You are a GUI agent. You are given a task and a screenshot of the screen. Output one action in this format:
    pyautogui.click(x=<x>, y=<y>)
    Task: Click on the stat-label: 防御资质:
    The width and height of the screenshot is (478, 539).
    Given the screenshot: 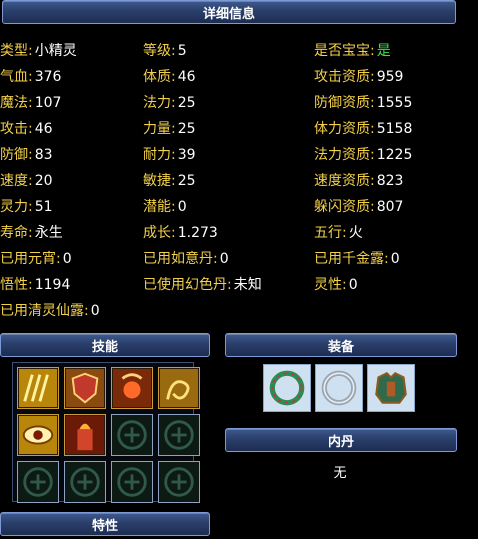 What is the action you would take?
    pyautogui.click(x=344, y=103)
    